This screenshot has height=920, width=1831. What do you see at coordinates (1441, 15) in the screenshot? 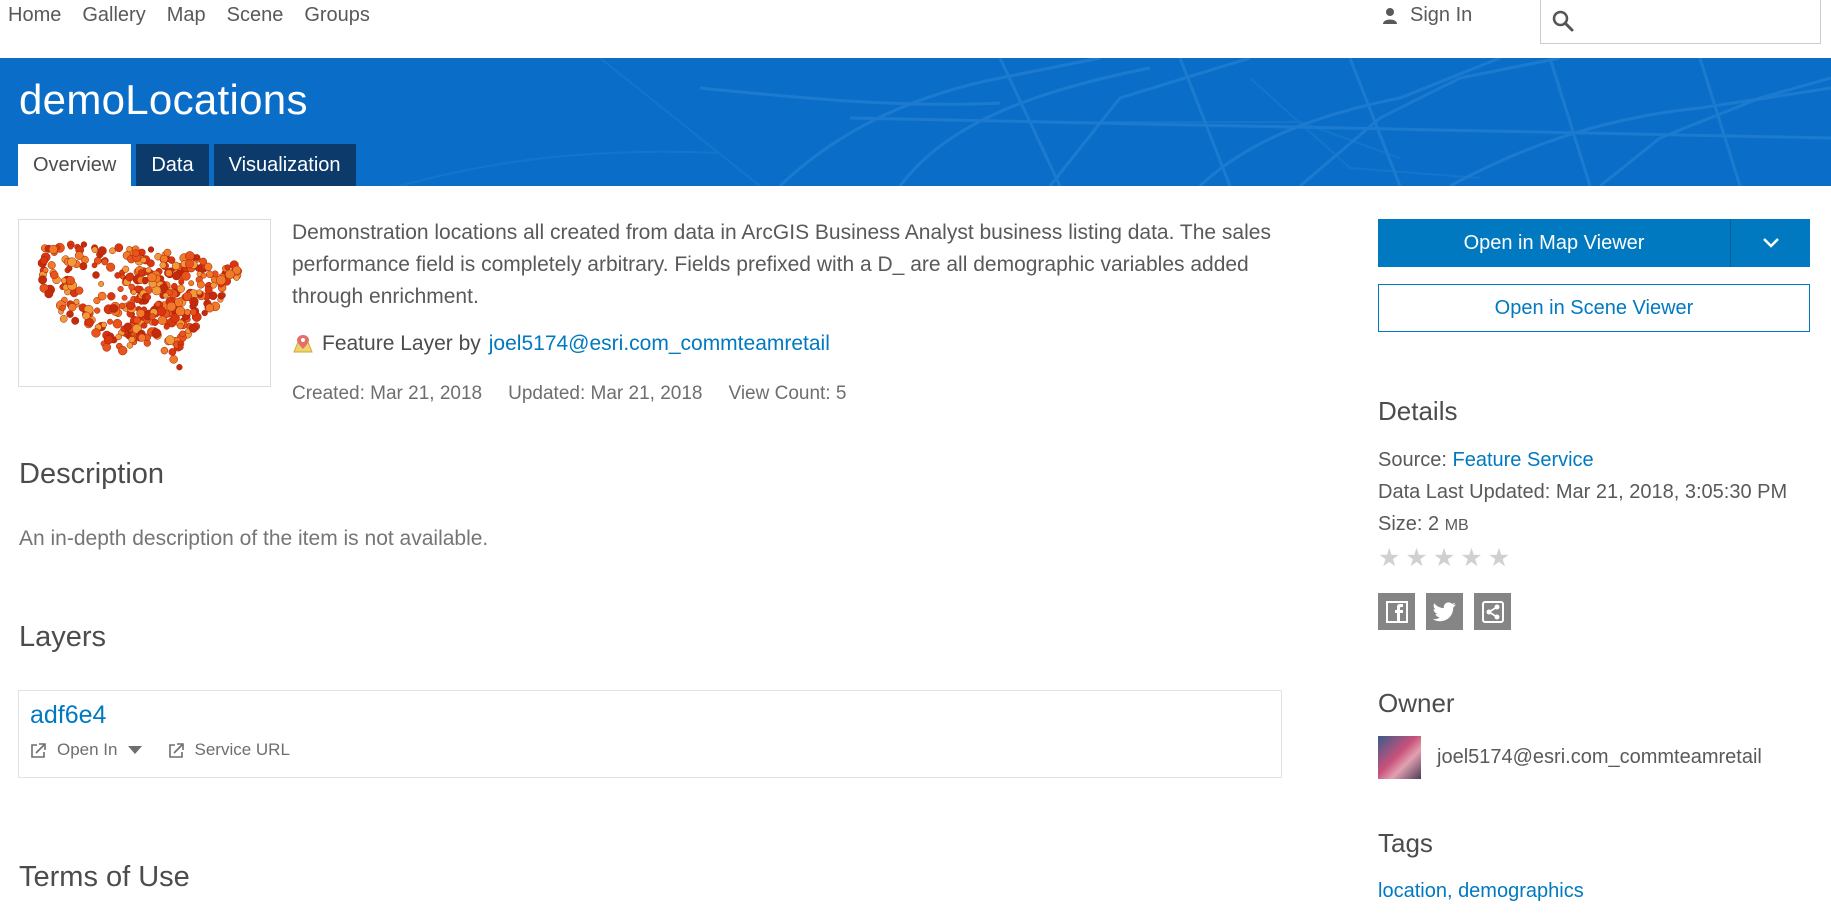
I see `sign-in-label: Sign In` at bounding box center [1441, 15].